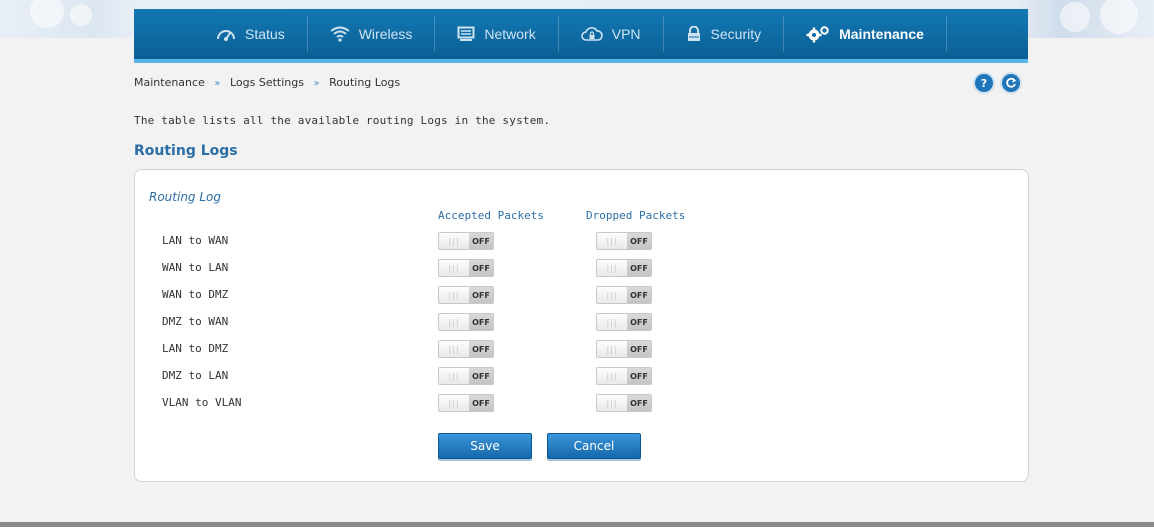  I want to click on table-row: LAN to WAN ||| OFF ||| OFF, so click(581, 241).